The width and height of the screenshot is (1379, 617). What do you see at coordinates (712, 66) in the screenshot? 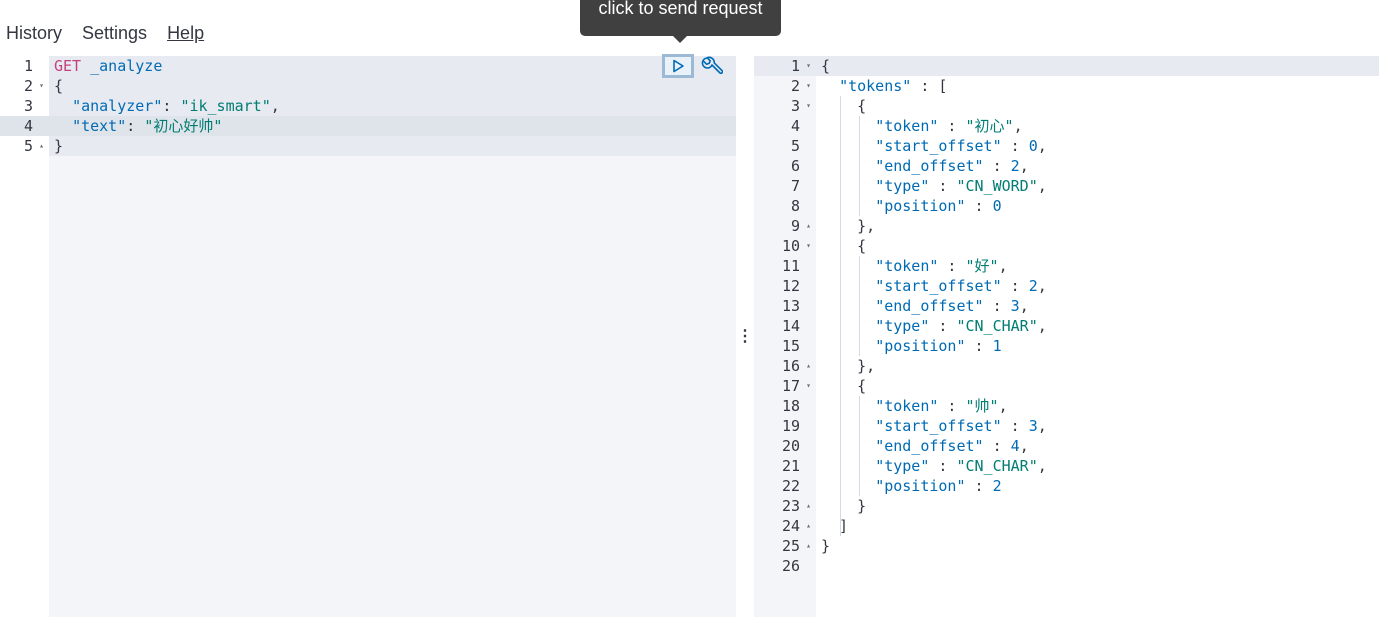
I see `request-settings-button` at bounding box center [712, 66].